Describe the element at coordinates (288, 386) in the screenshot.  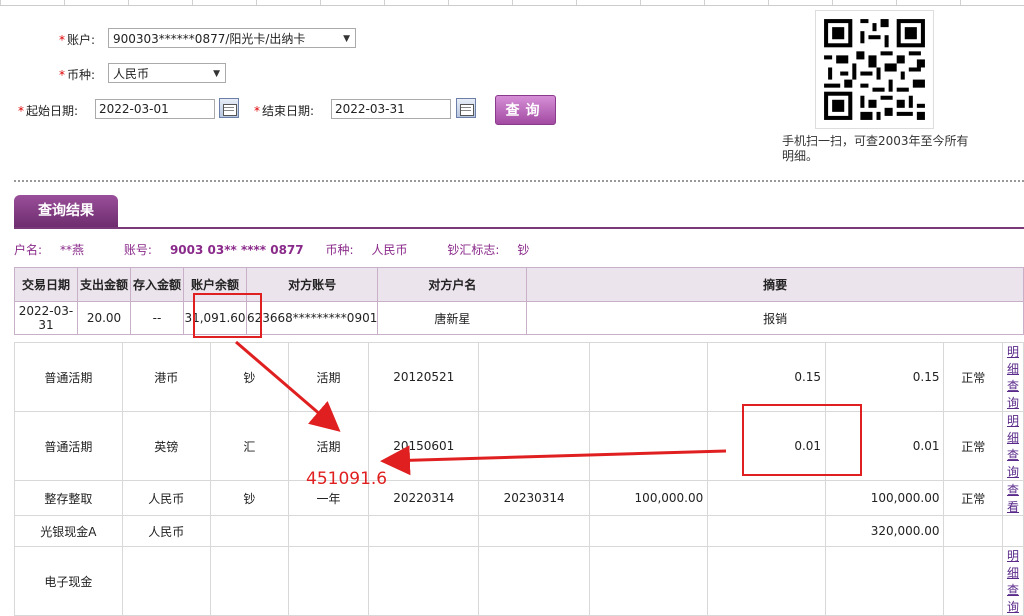
I see `arrow-to-total` at that location.